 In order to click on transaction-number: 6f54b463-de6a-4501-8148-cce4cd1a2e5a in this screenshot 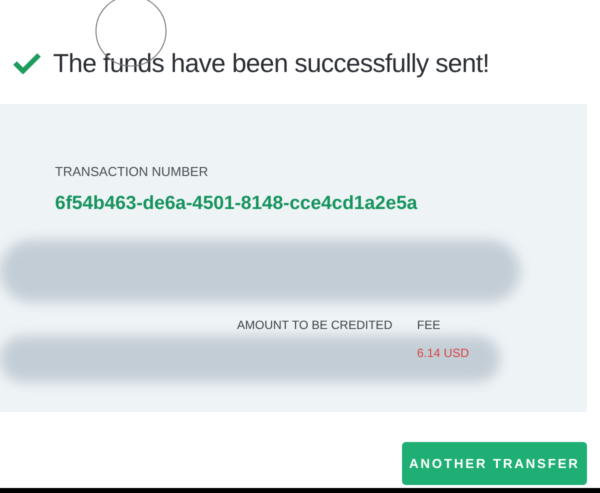, I will do `click(236, 204)`.